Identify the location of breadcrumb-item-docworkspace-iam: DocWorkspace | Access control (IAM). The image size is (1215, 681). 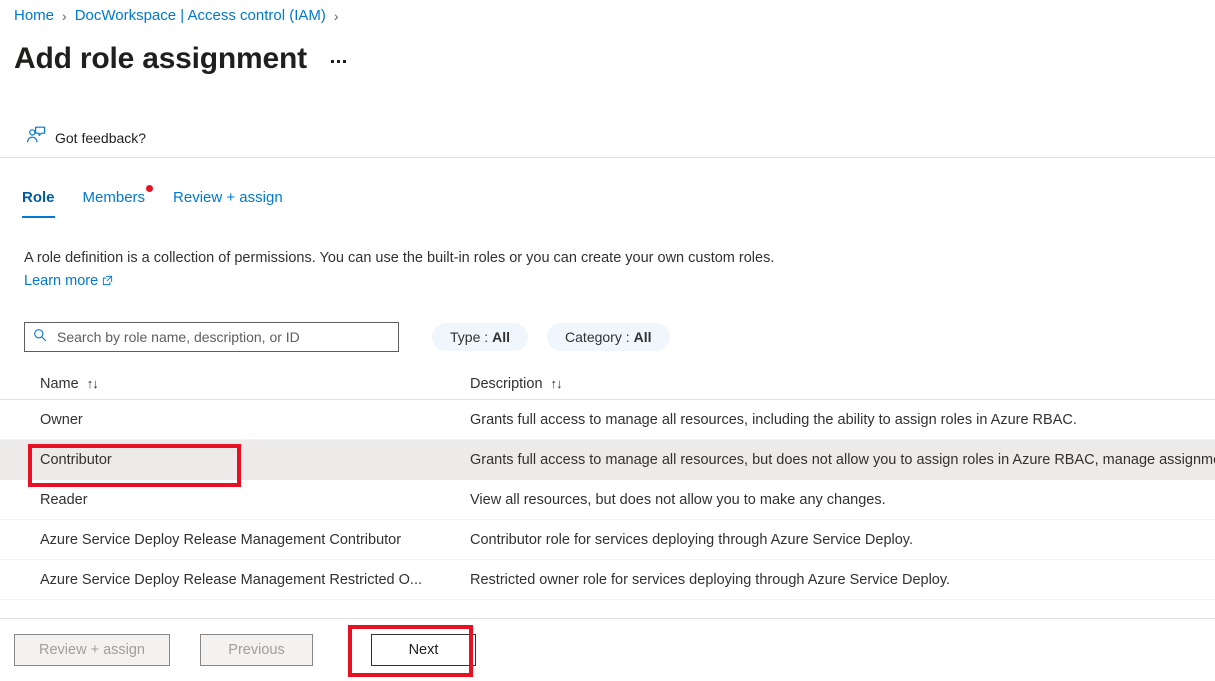
(200, 16).